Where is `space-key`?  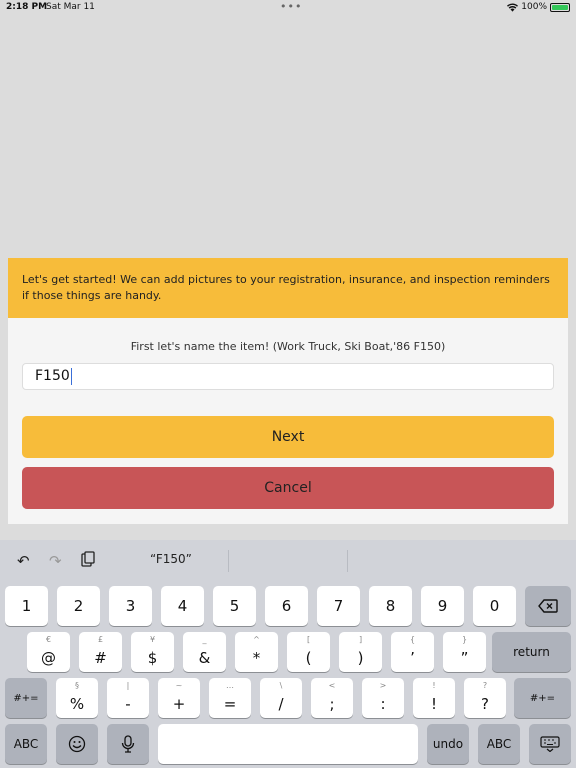
space-key is located at coordinates (288, 744).